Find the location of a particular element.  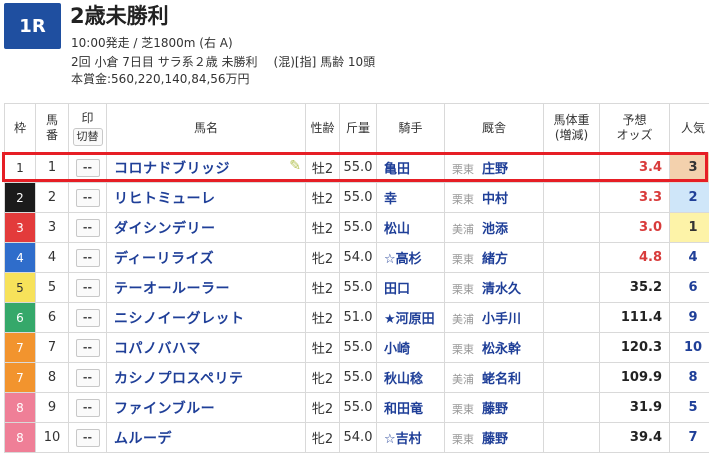

horse-row: 1 1 -- コロナドブリッジ ✎ 牡2 55.0 亀田 栗東 庄野 3.4 3 is located at coordinates (356, 167).